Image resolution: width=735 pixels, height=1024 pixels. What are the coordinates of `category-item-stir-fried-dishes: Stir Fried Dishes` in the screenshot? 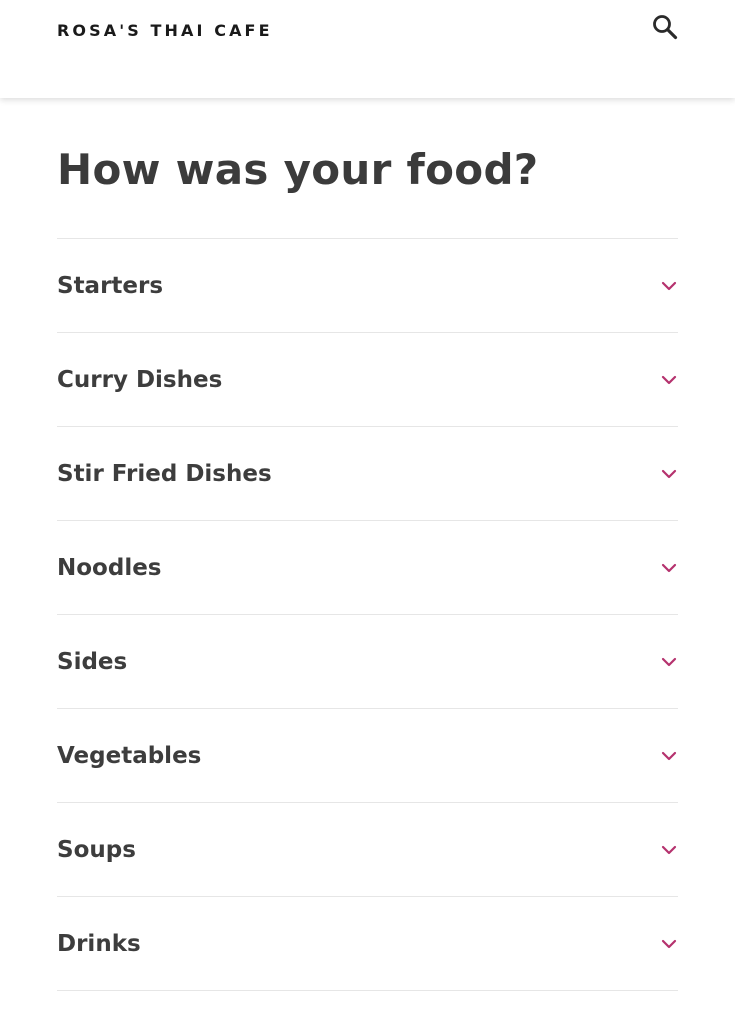 It's located at (367, 474).